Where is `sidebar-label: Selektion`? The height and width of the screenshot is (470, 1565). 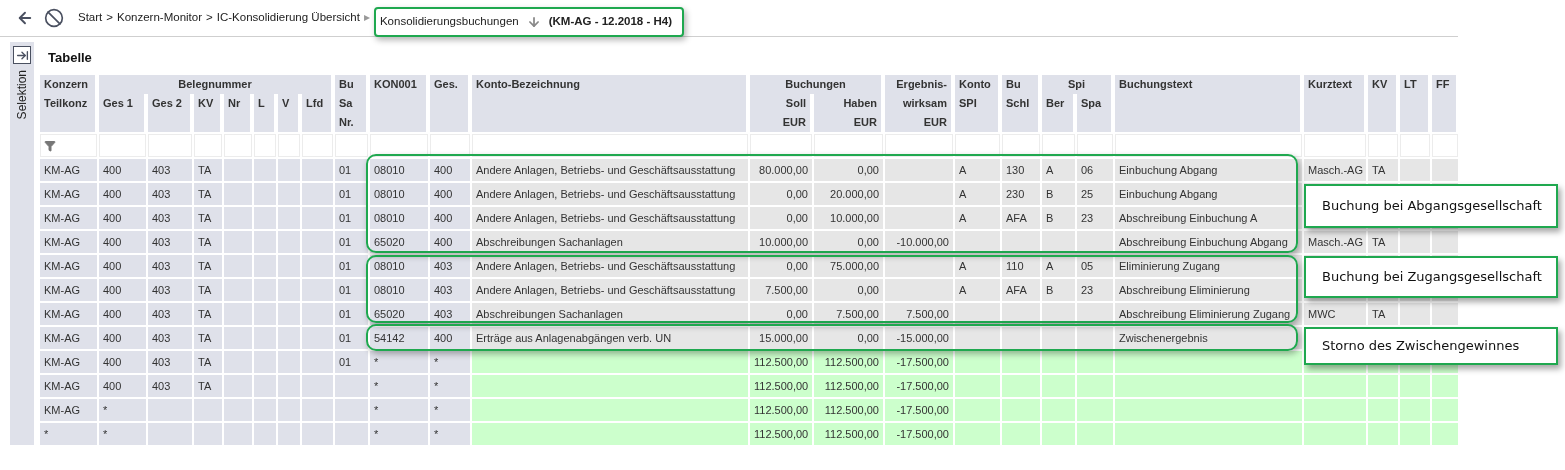
sidebar-label: Selektion is located at coordinates (22, 95).